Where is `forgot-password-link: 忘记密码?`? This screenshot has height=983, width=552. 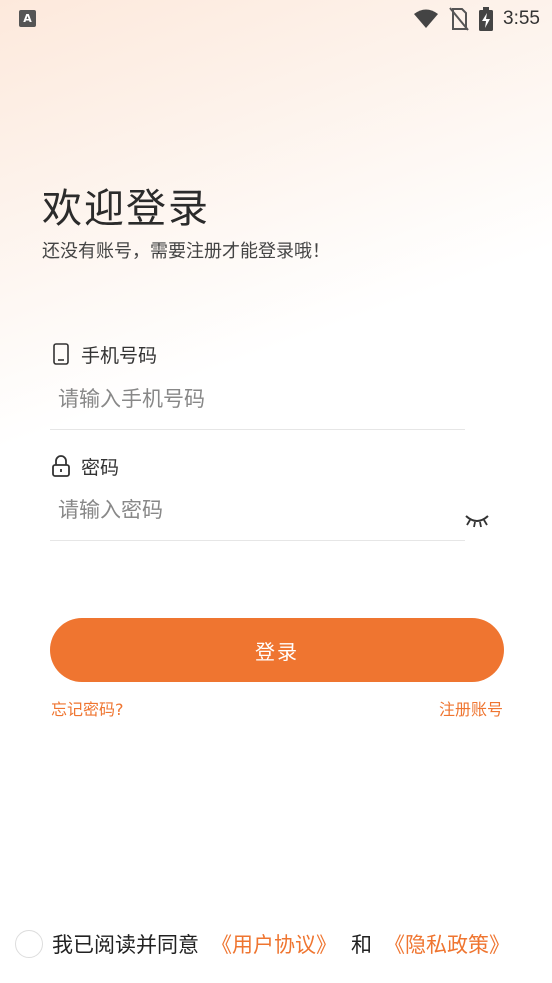
forgot-password-link: 忘记密码? is located at coordinates (87, 708).